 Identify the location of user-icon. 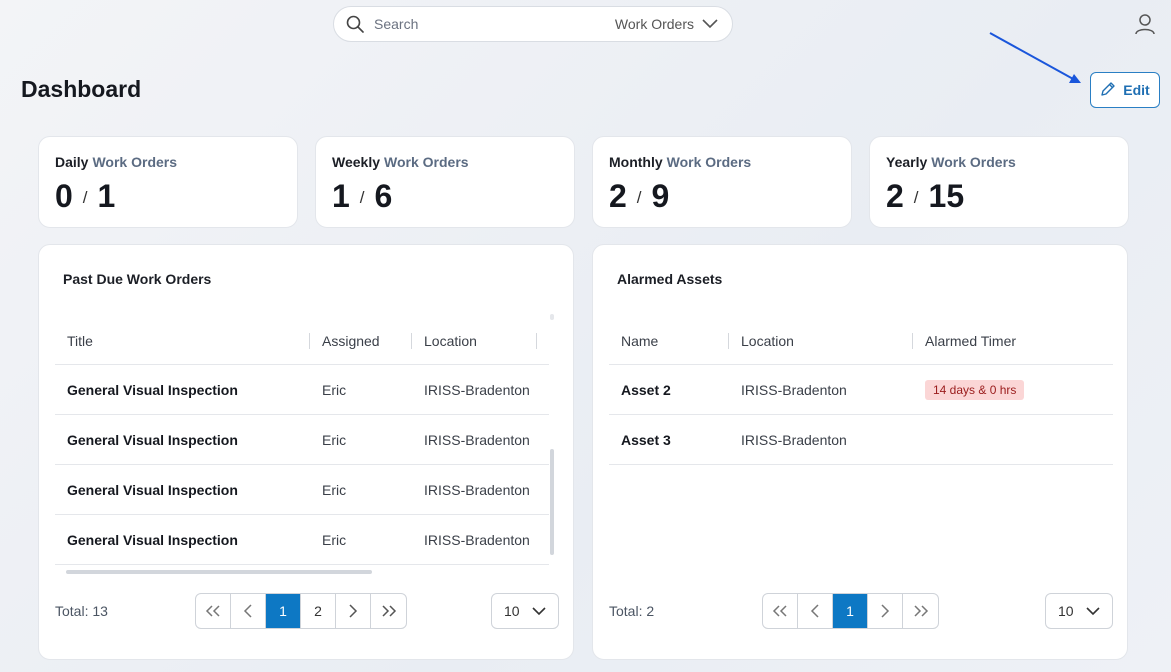
(1145, 24).